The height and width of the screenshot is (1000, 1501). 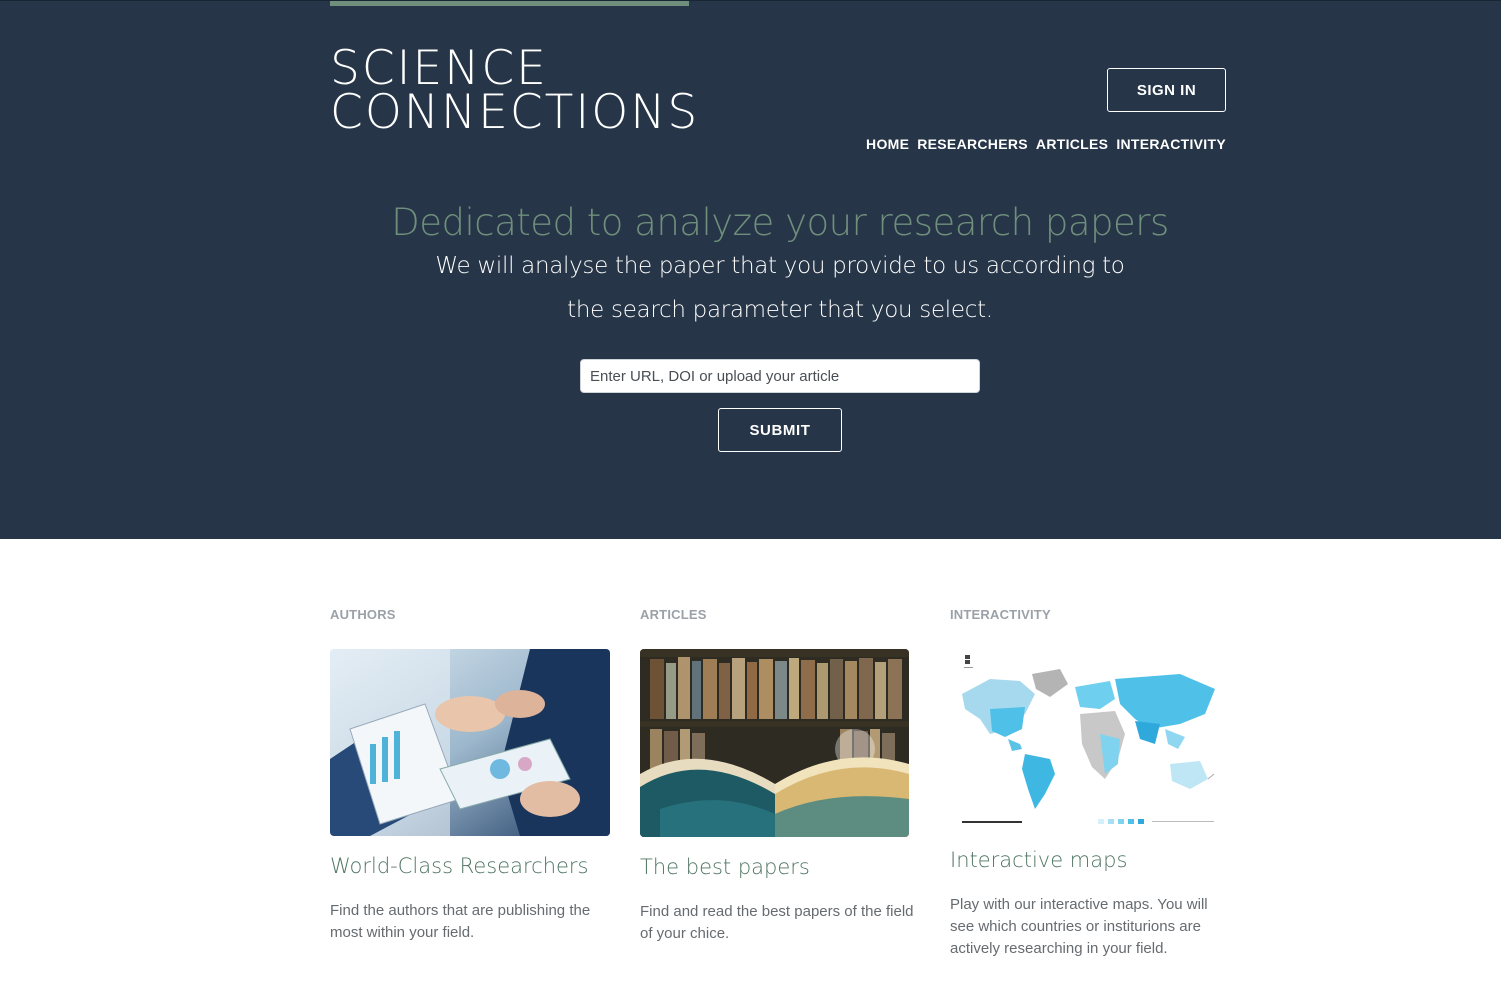 I want to click on nav-home: HOME, so click(x=887, y=144).